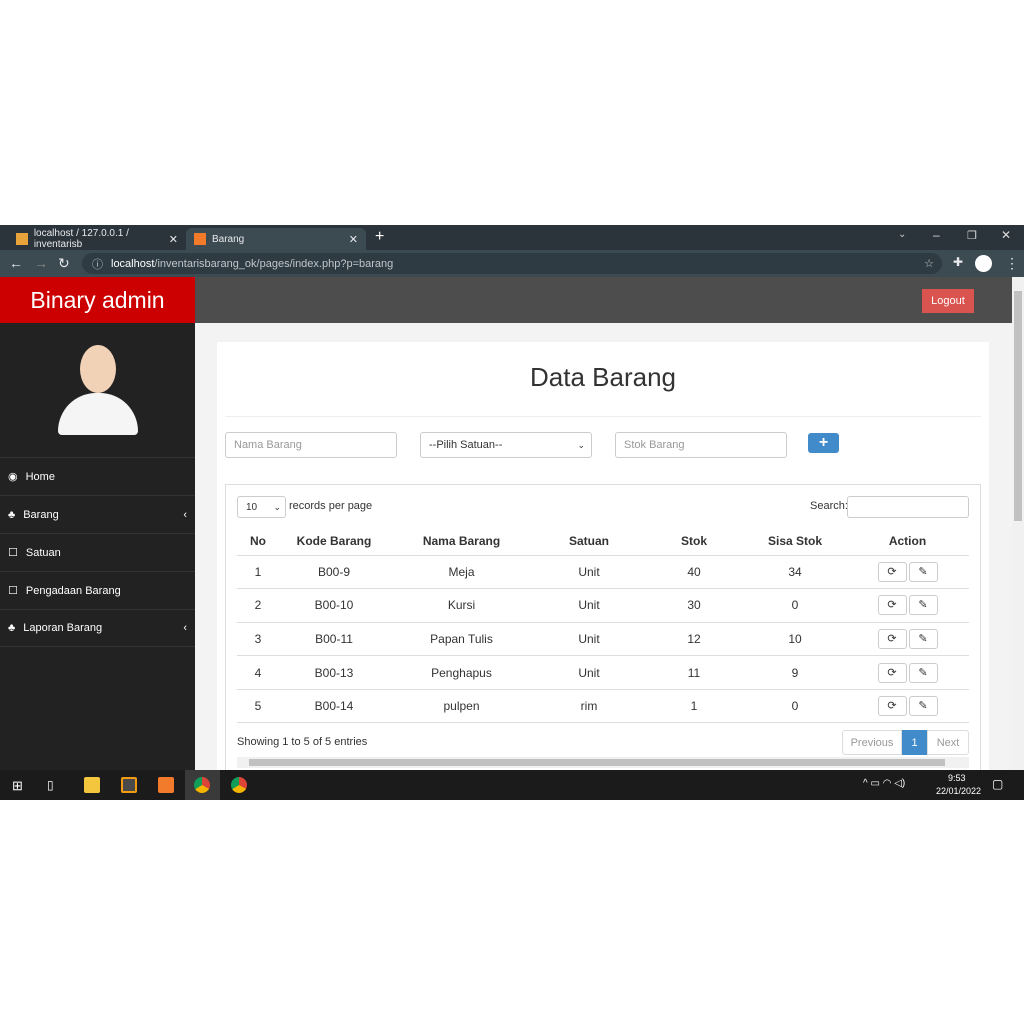 The width and height of the screenshot is (1024, 1024). I want to click on new-tab-icon: +, so click(379, 237).